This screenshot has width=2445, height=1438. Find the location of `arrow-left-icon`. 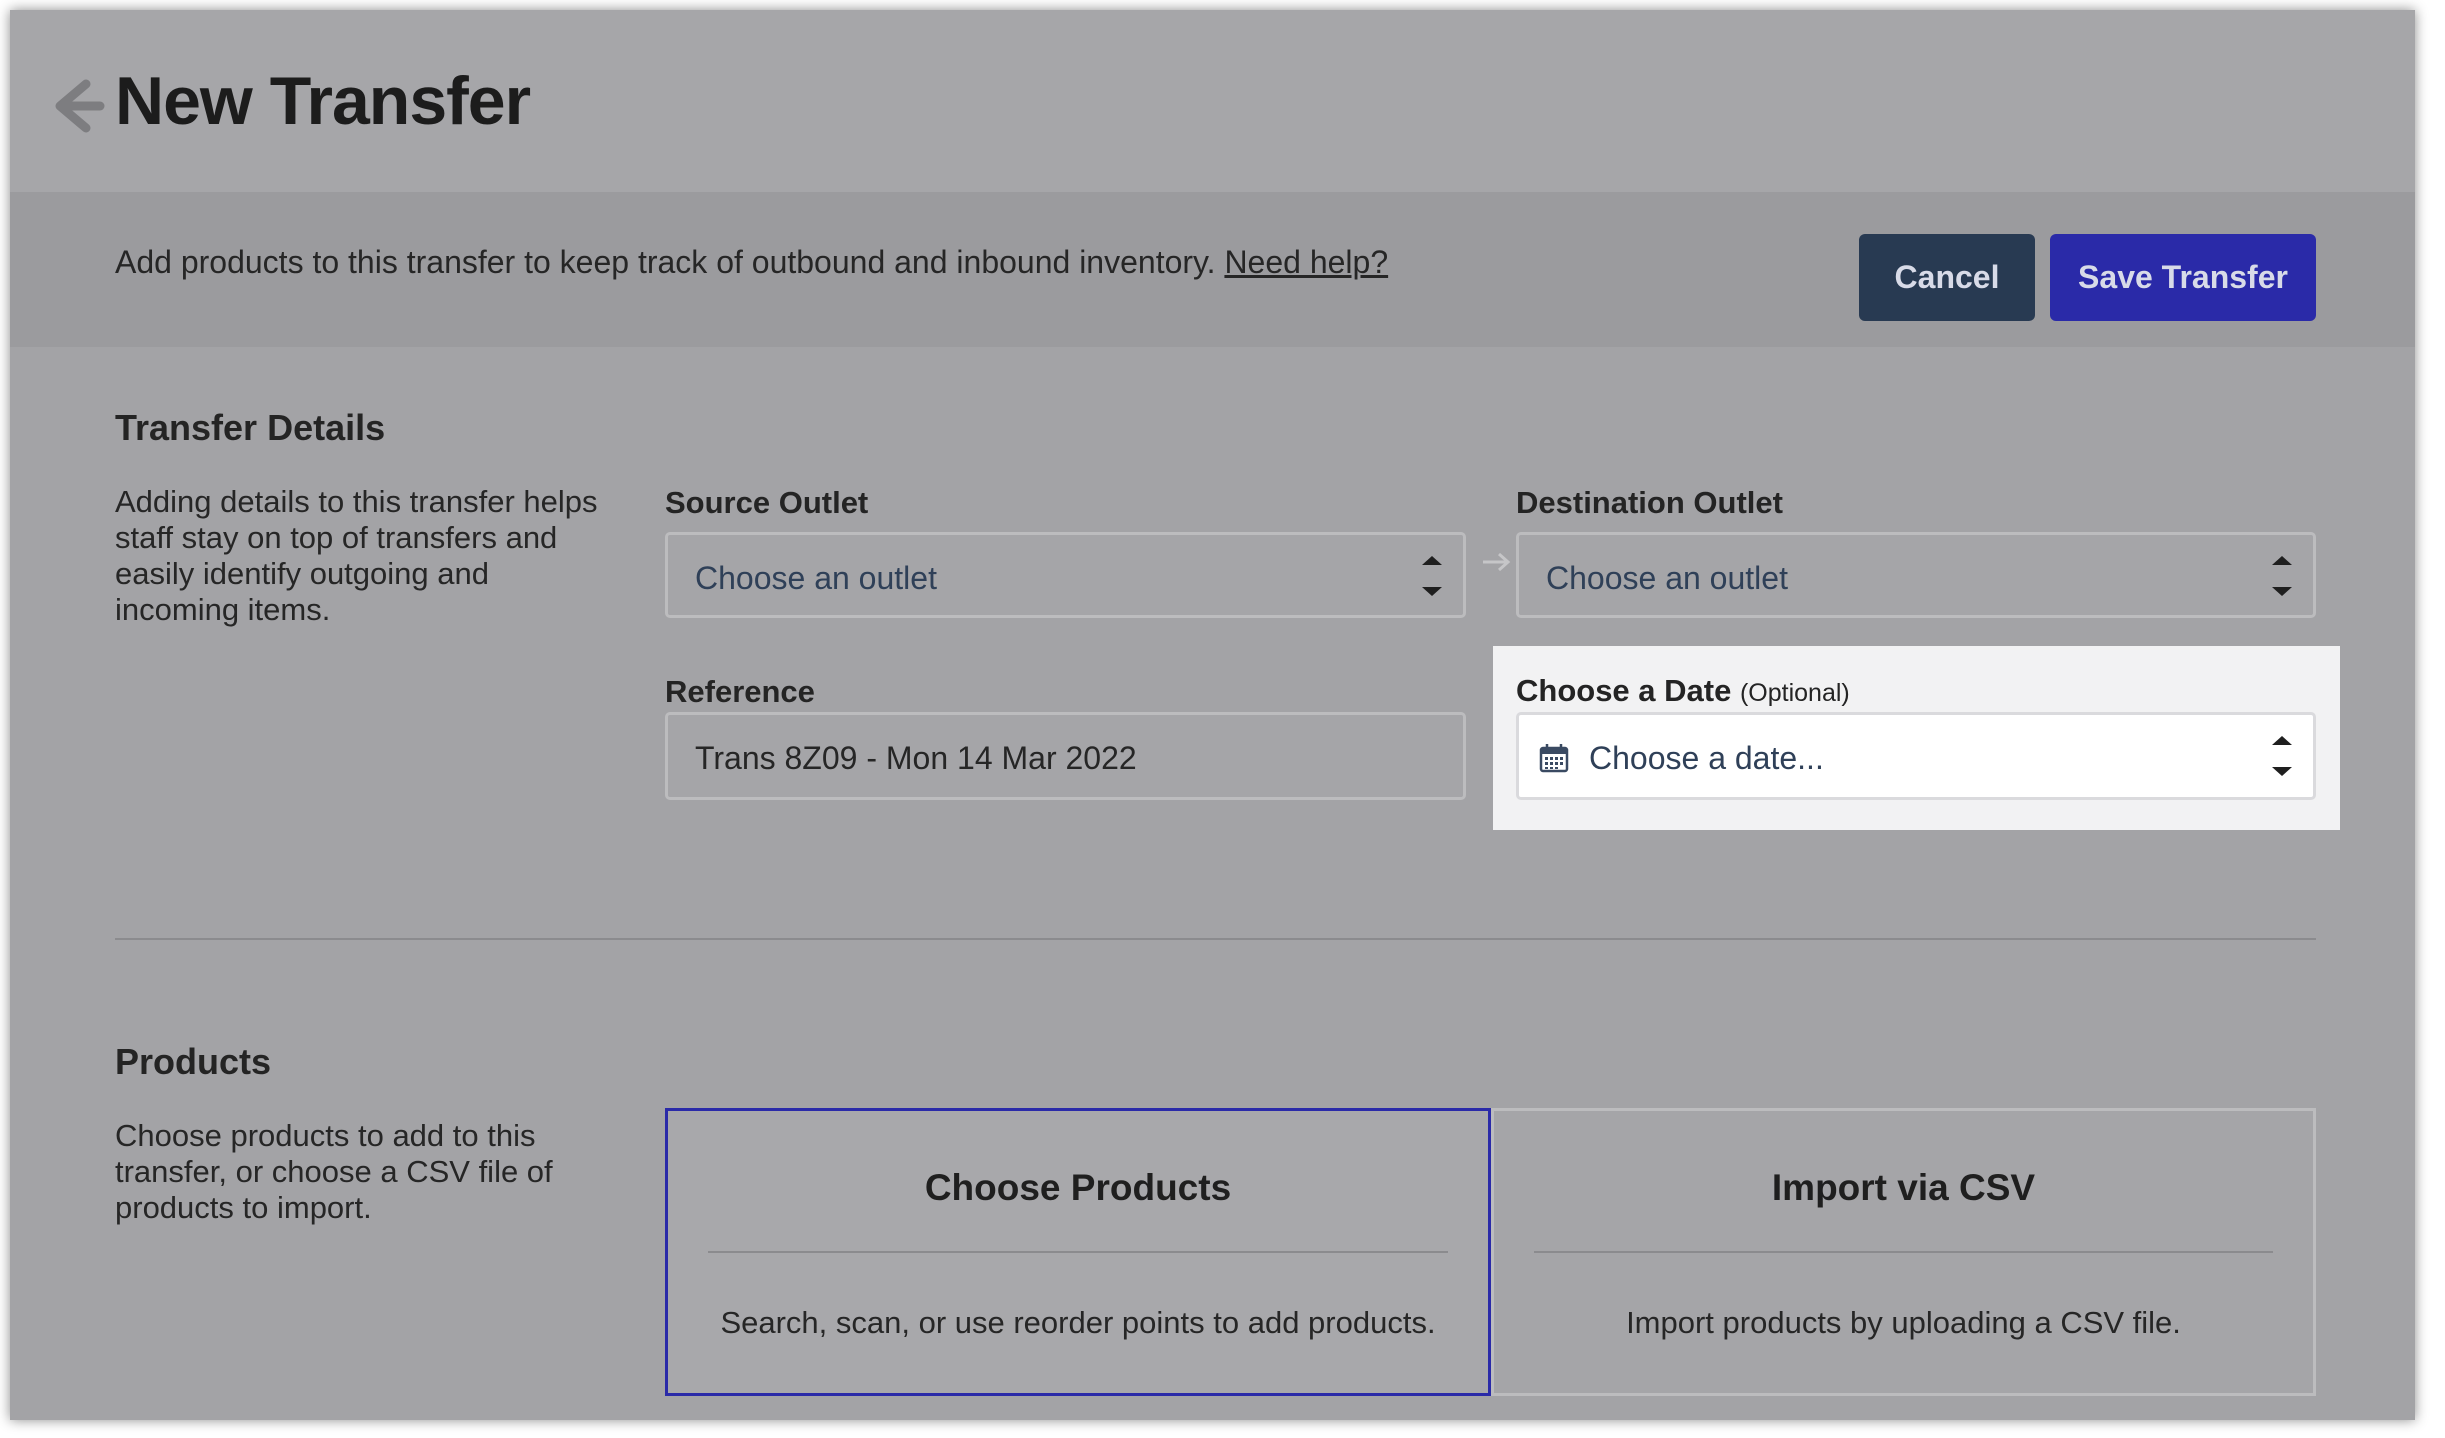

arrow-left-icon is located at coordinates (76, 106).